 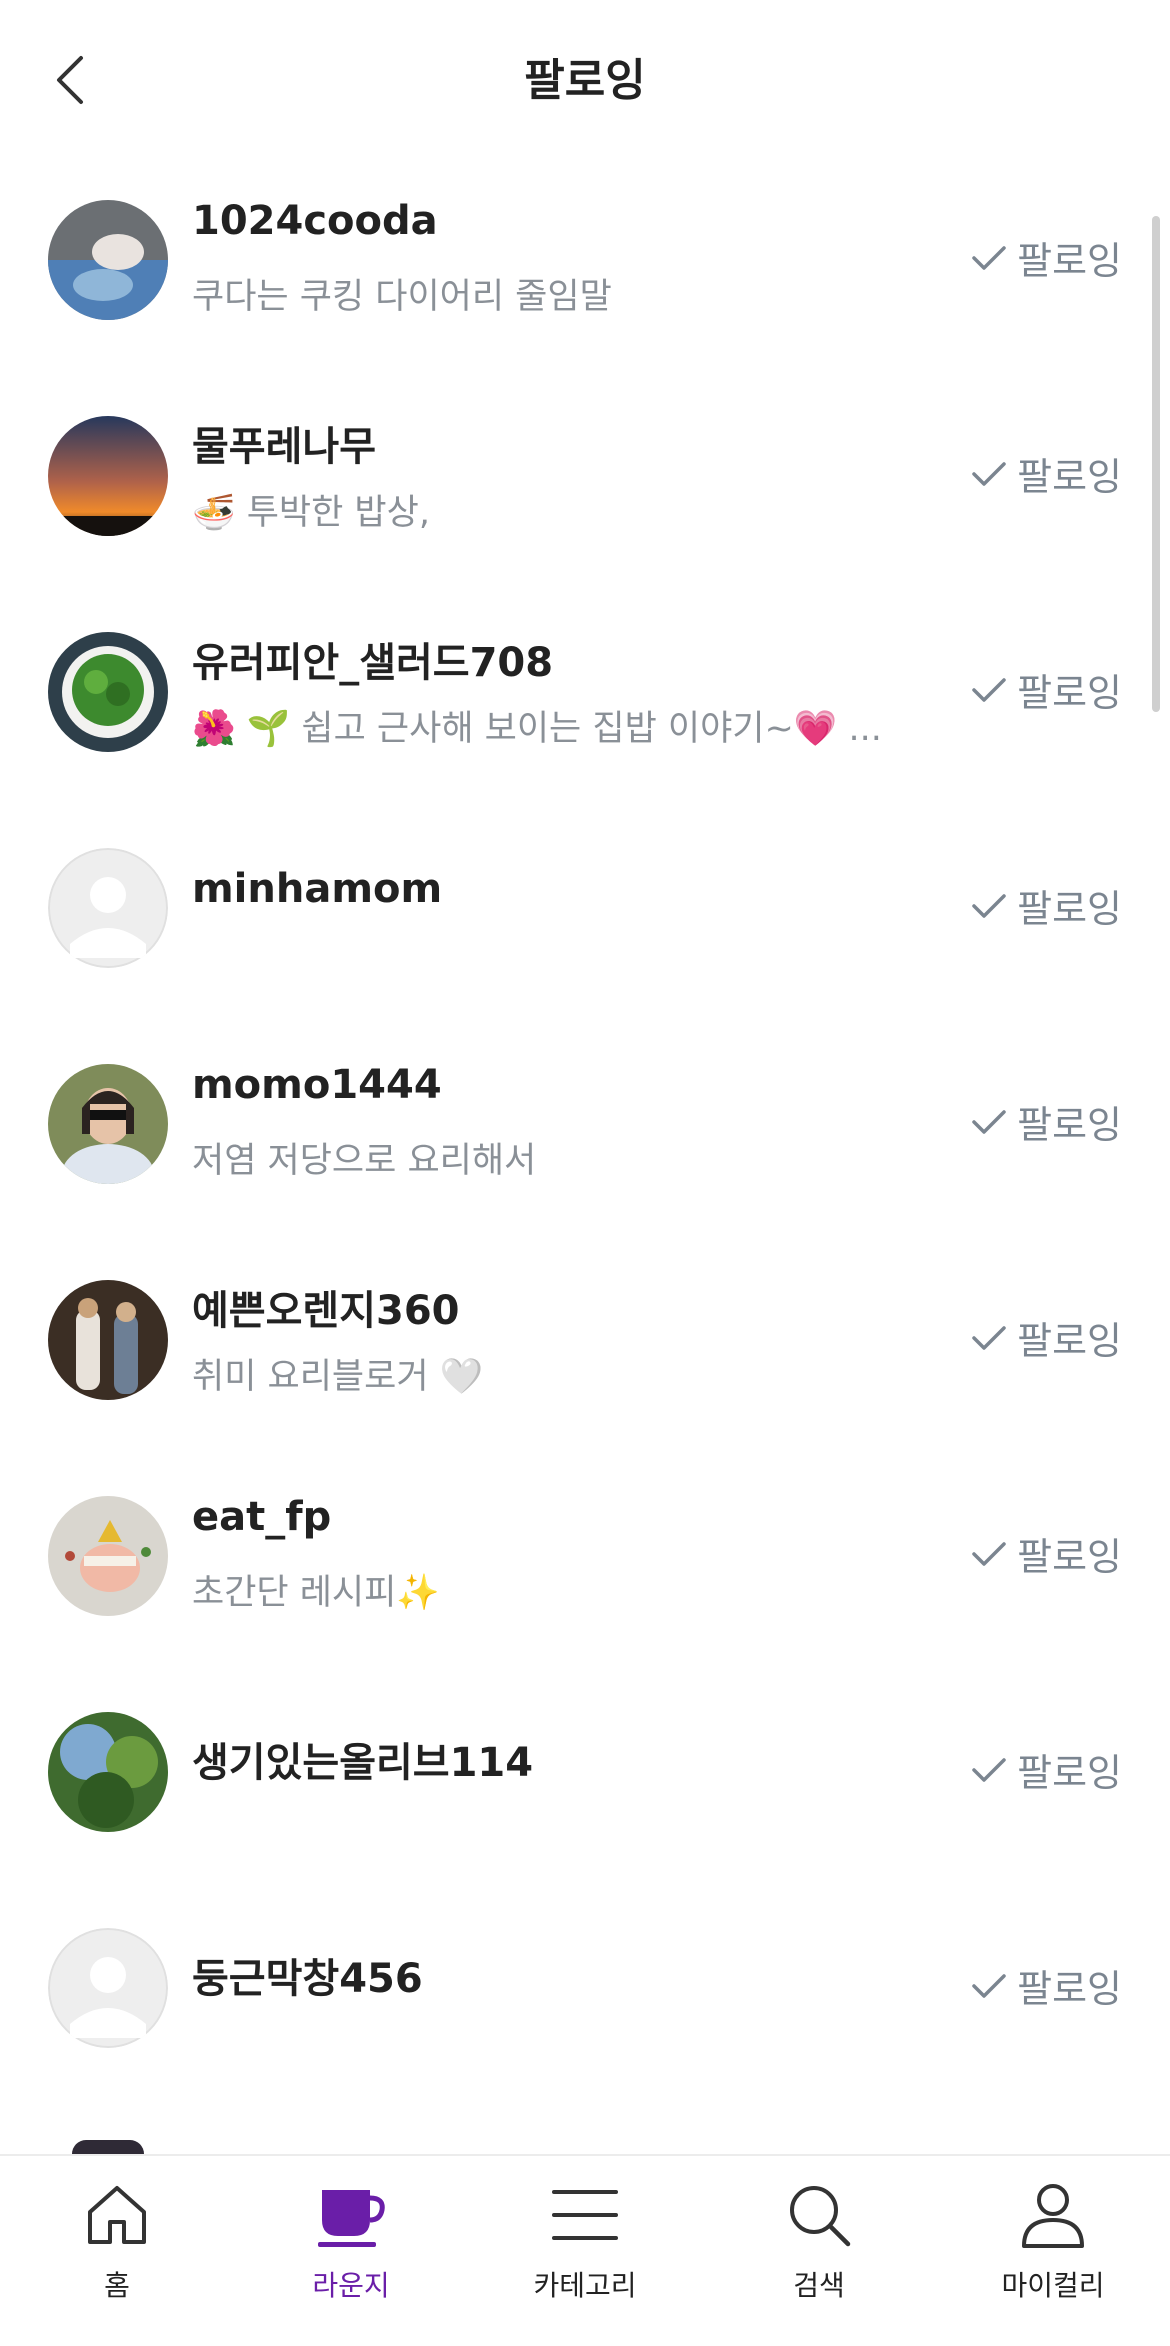 I want to click on user-name: momo1444, so click(x=317, y=1085).